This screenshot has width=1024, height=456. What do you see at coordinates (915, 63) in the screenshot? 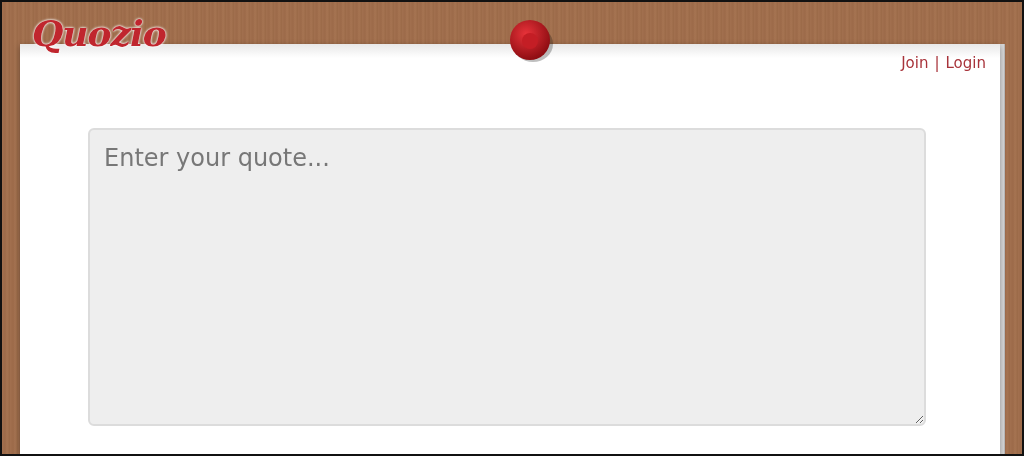
I see `nav-link: Join` at bounding box center [915, 63].